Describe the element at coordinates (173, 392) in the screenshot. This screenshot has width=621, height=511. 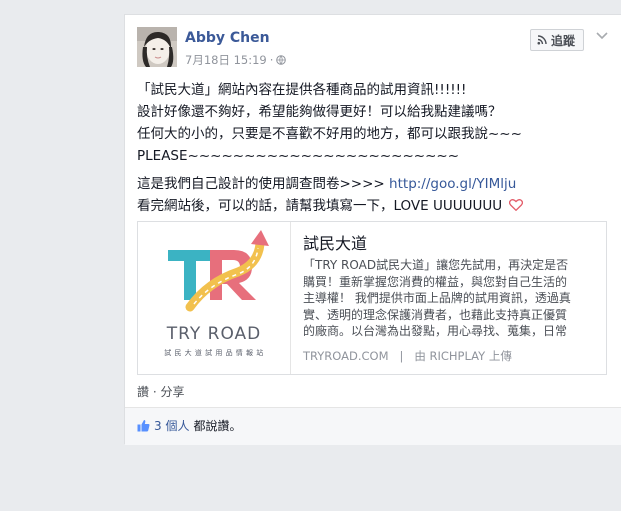
I see `share-button: 分享` at that location.